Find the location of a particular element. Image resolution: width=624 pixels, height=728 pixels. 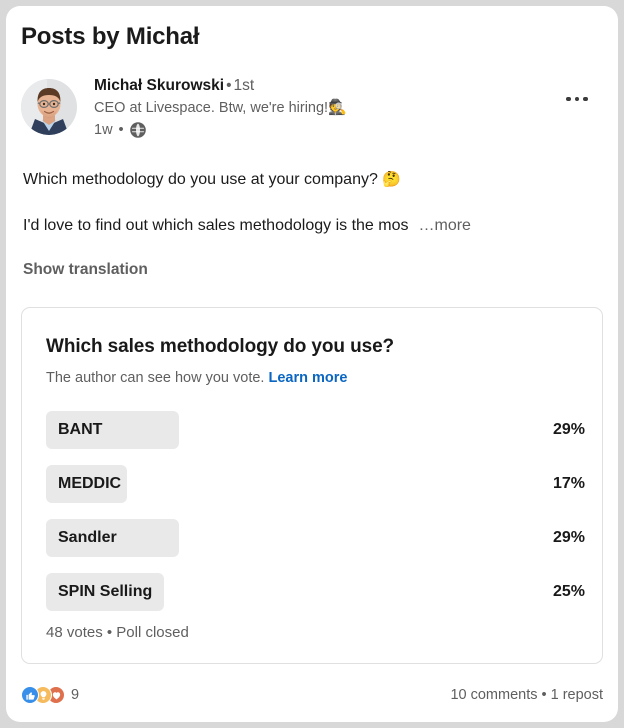

author-time-line: 1w • is located at coordinates (220, 130).